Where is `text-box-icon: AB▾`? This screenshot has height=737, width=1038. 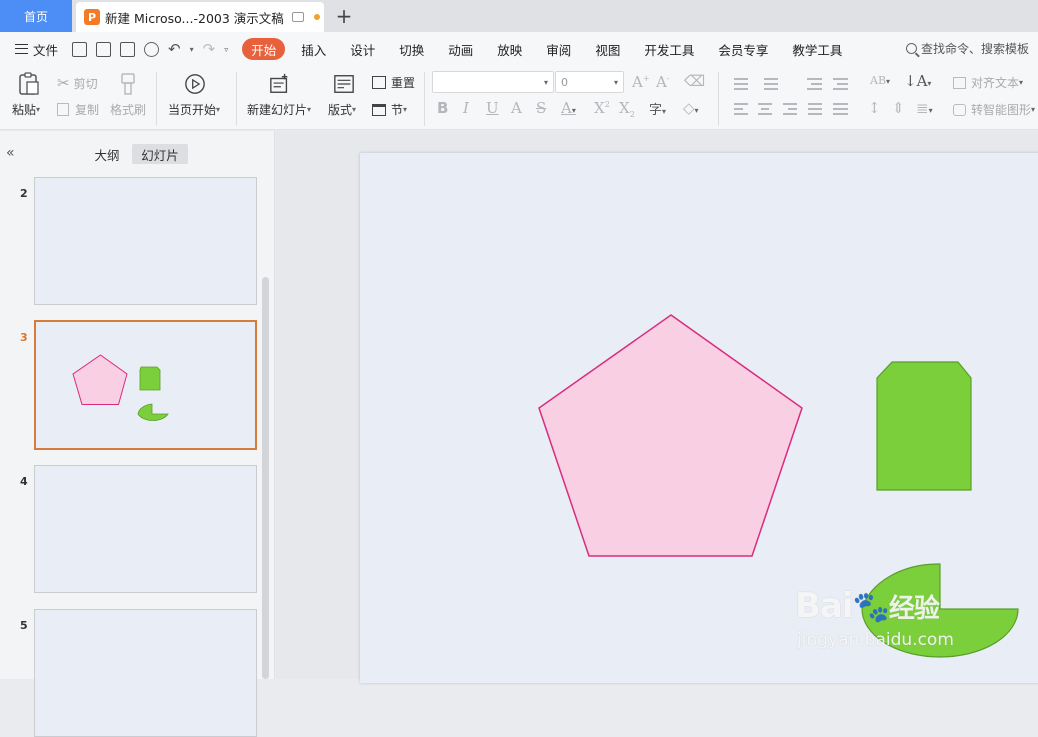 text-box-icon: AB▾ is located at coordinates (880, 80).